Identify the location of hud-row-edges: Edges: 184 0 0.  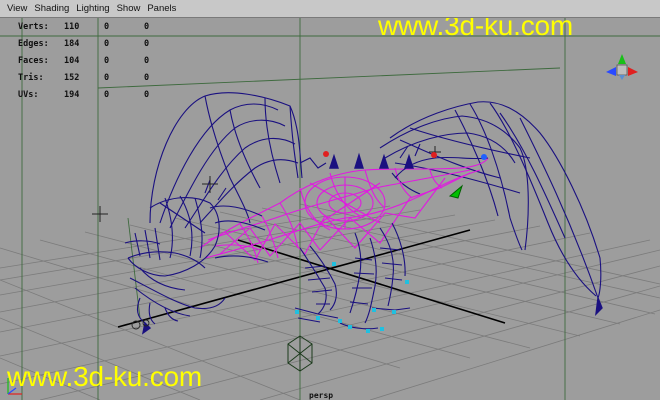
(84, 43).